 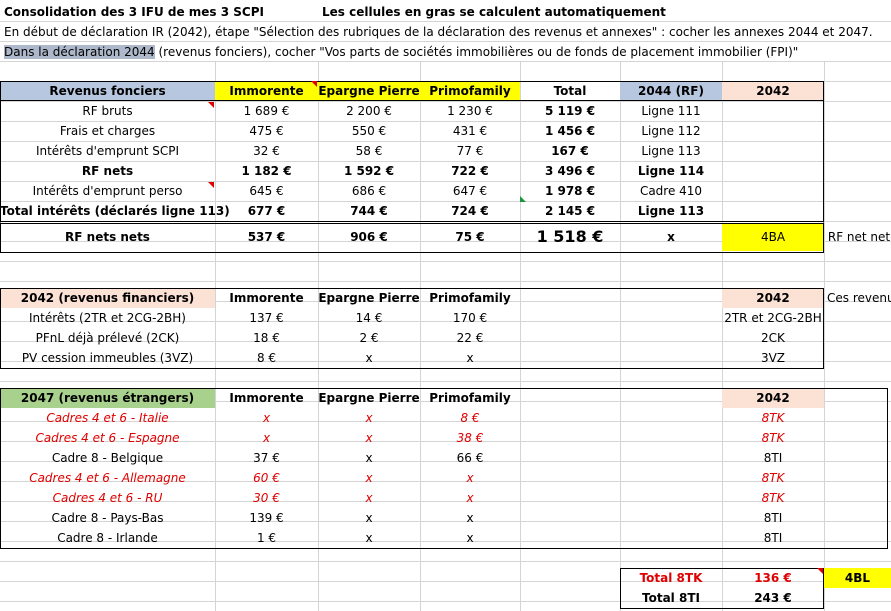 What do you see at coordinates (523, 199) in the screenshot?
I see `comment-marker-green` at bounding box center [523, 199].